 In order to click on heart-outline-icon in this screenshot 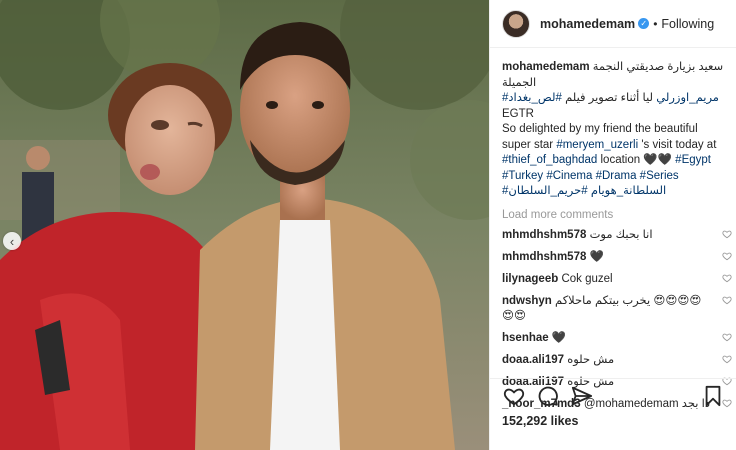, I will do `click(514, 396)`.